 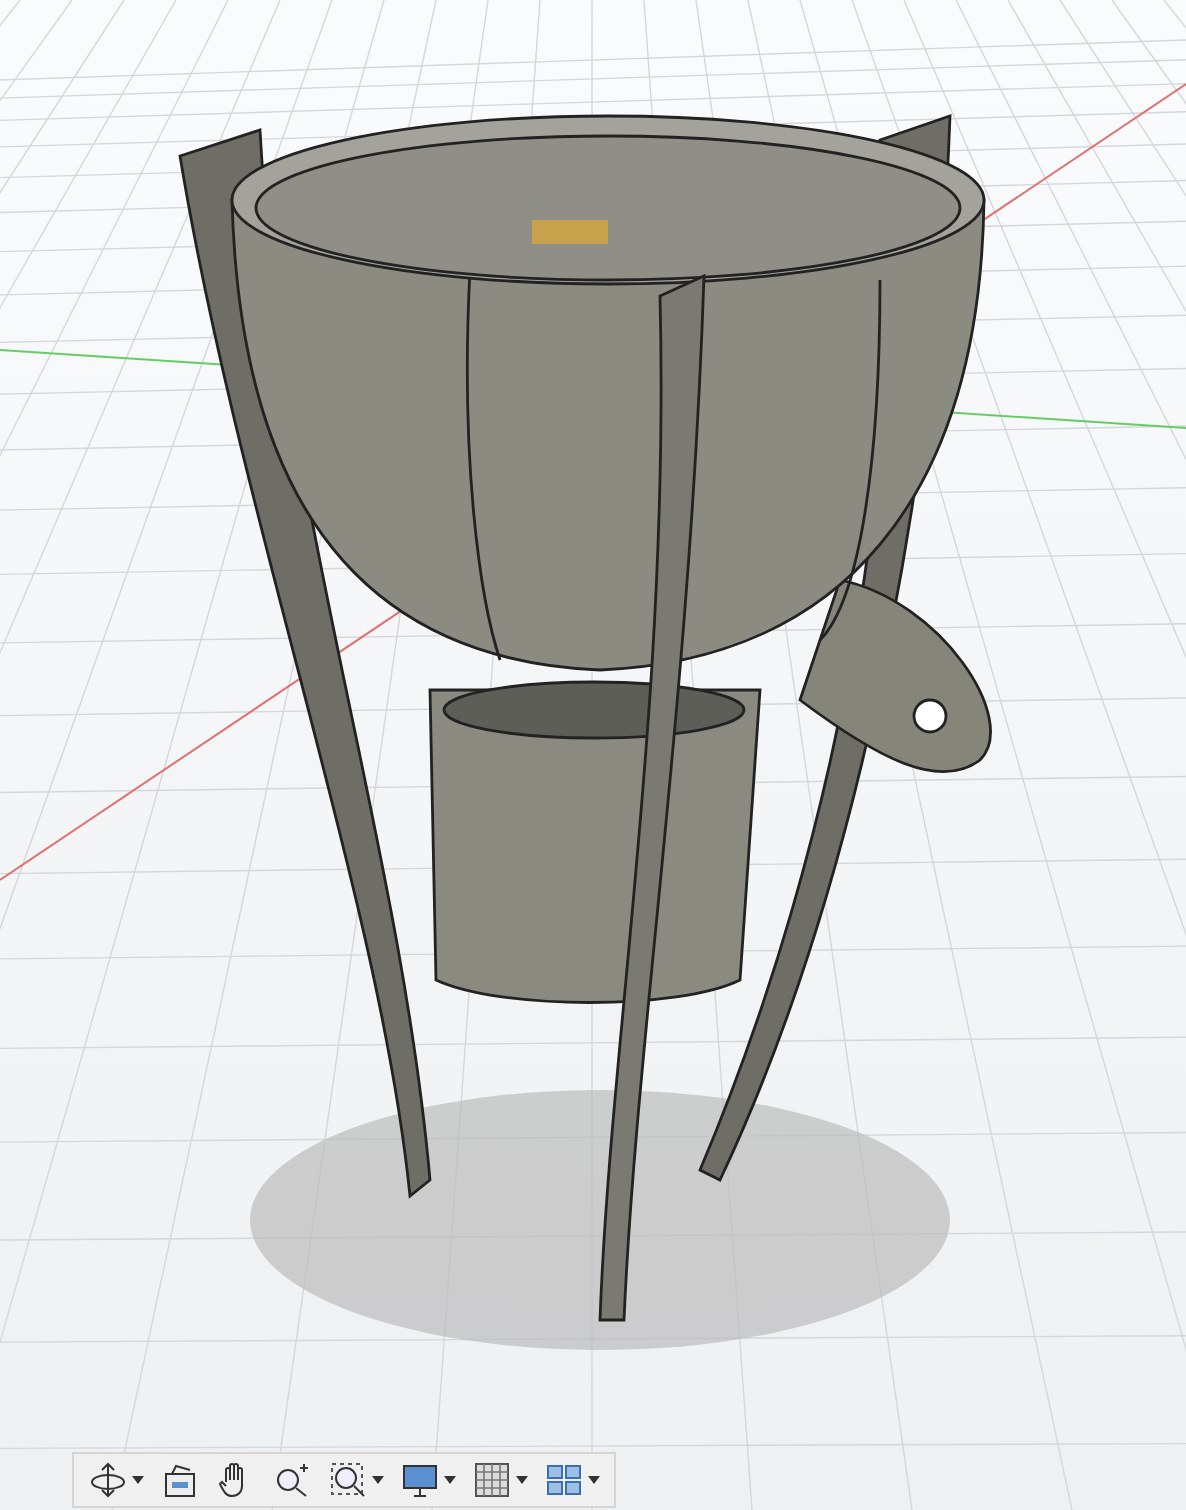 What do you see at coordinates (564, 1480) in the screenshot?
I see `layout-icon` at bounding box center [564, 1480].